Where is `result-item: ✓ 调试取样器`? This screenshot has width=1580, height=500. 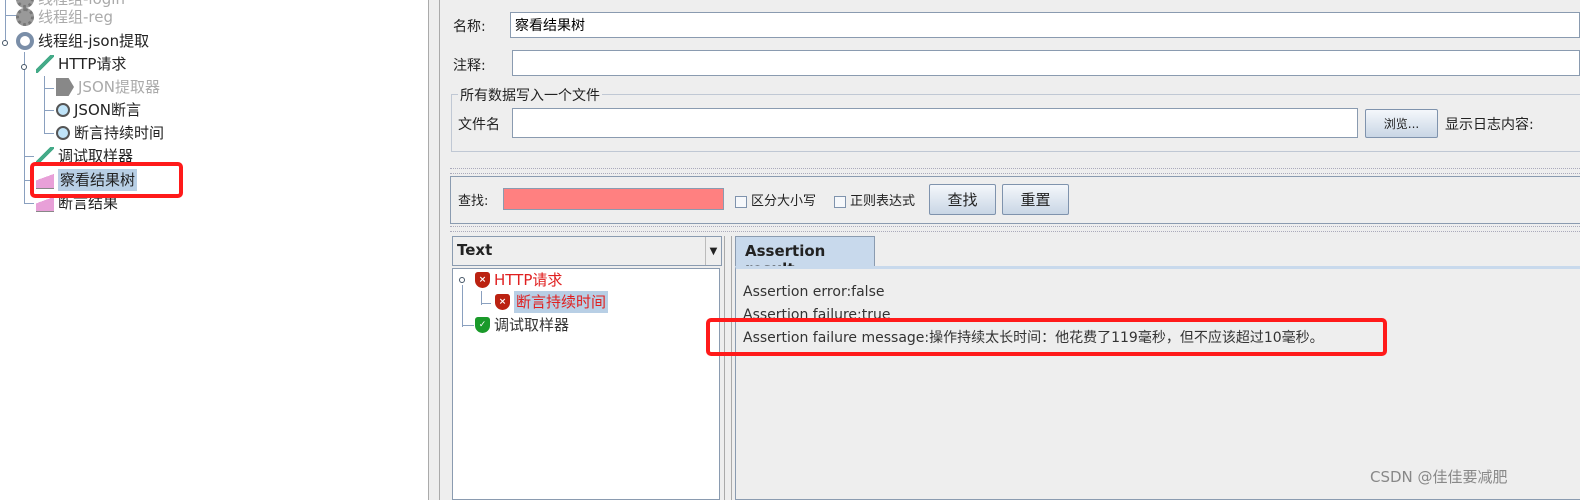
result-item: ✓ 调试取样器 is located at coordinates (522, 325).